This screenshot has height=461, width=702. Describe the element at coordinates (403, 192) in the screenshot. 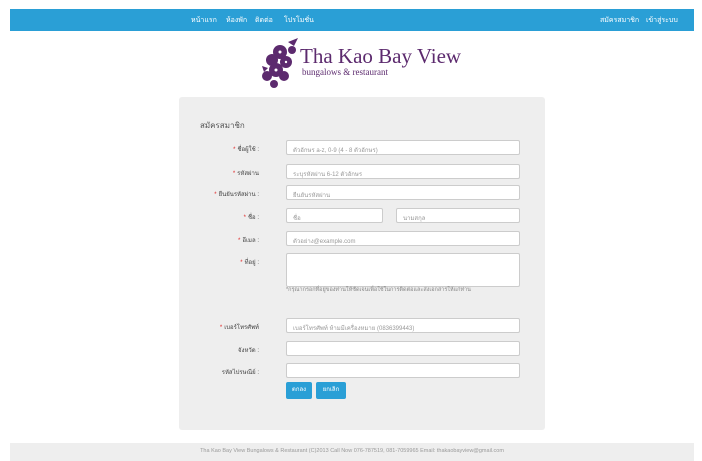

I see `confirm-password-field: ยืนยันรหัสผ่าน` at that location.